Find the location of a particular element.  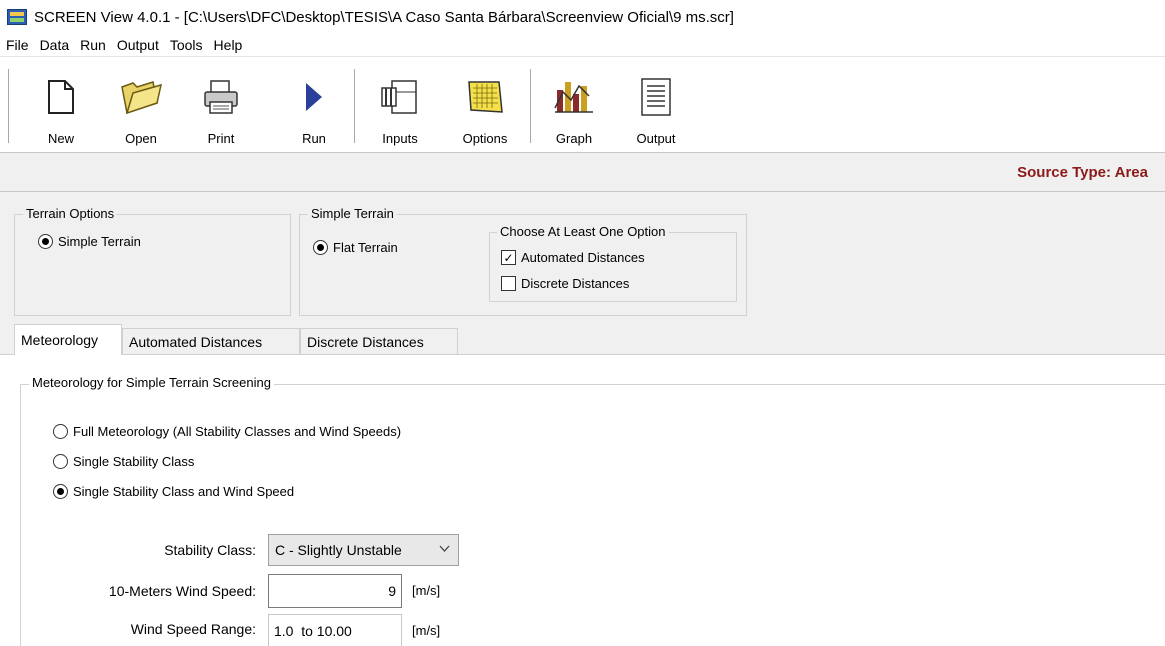

new-button: New is located at coordinates (61, 106).